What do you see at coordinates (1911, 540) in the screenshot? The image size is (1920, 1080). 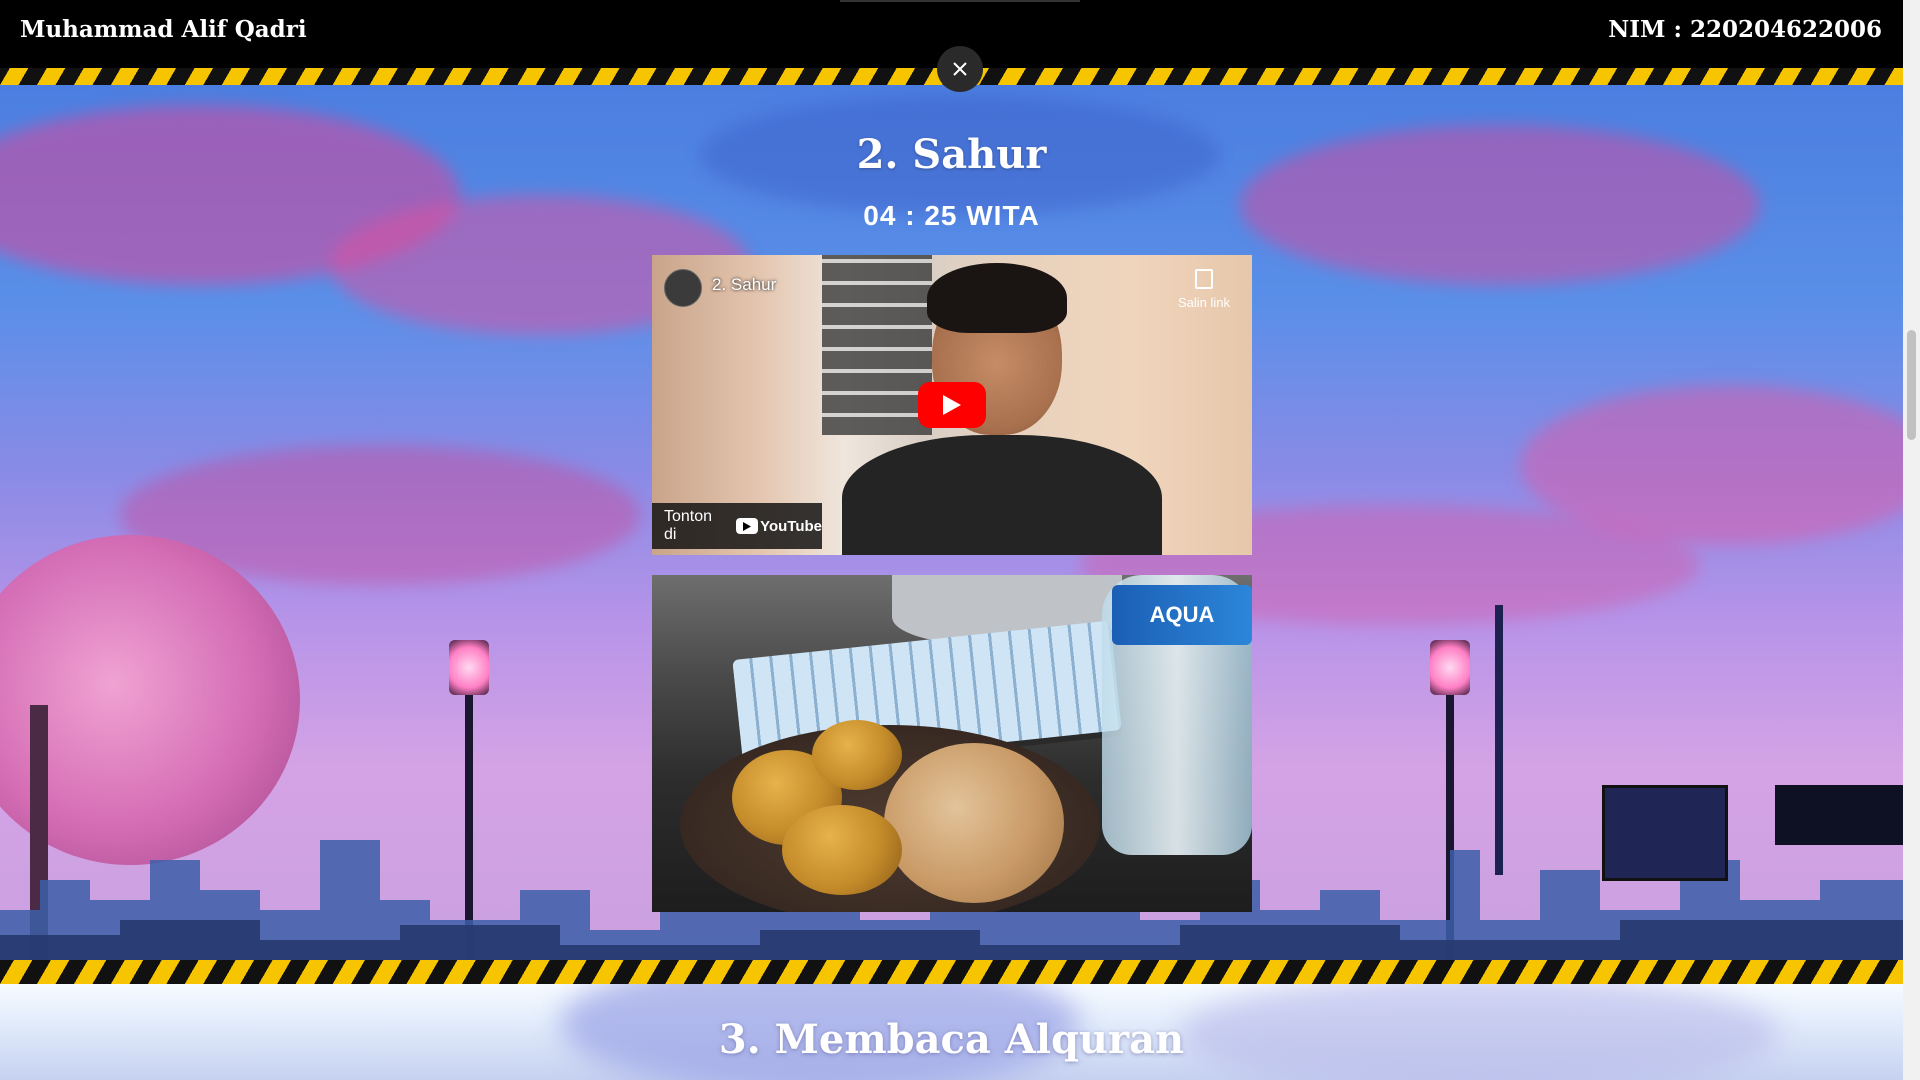 I see `page-scrollbar` at bounding box center [1911, 540].